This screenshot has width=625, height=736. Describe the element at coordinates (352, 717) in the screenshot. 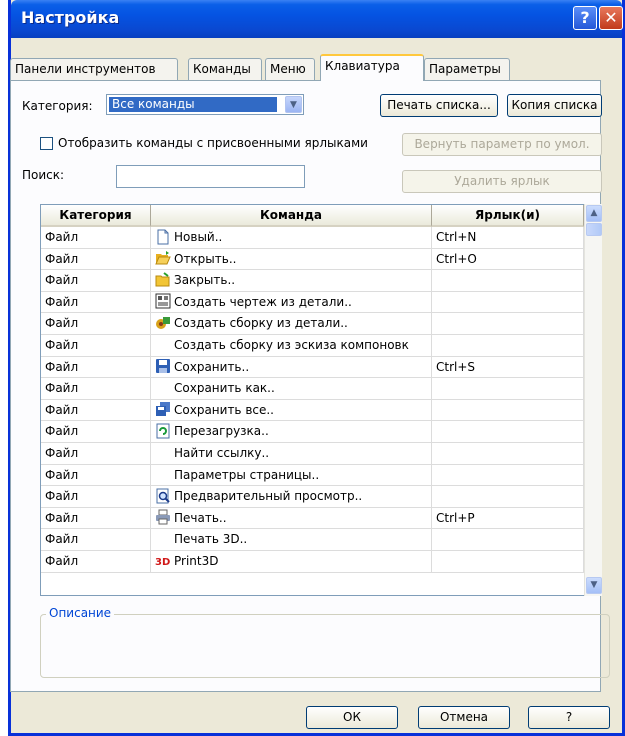

I see `ok-button: ОК` at that location.